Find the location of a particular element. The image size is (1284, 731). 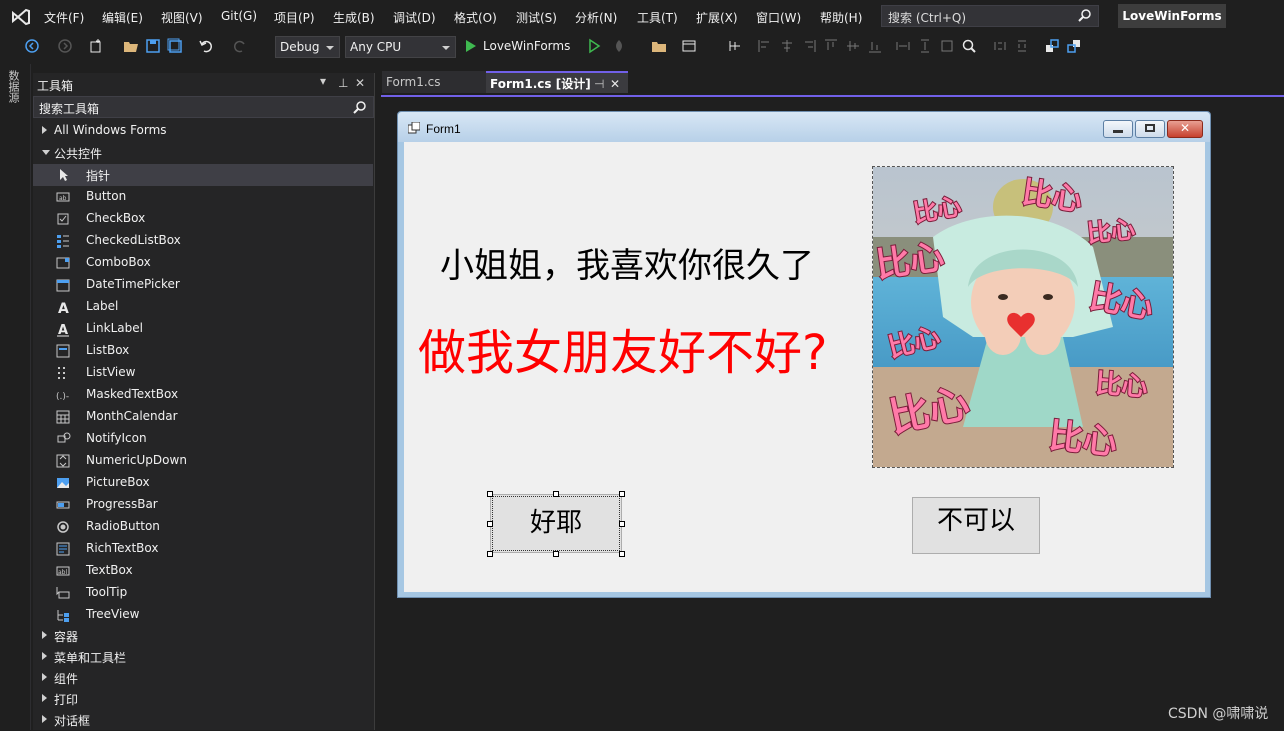

minimize-button is located at coordinates (1118, 129).